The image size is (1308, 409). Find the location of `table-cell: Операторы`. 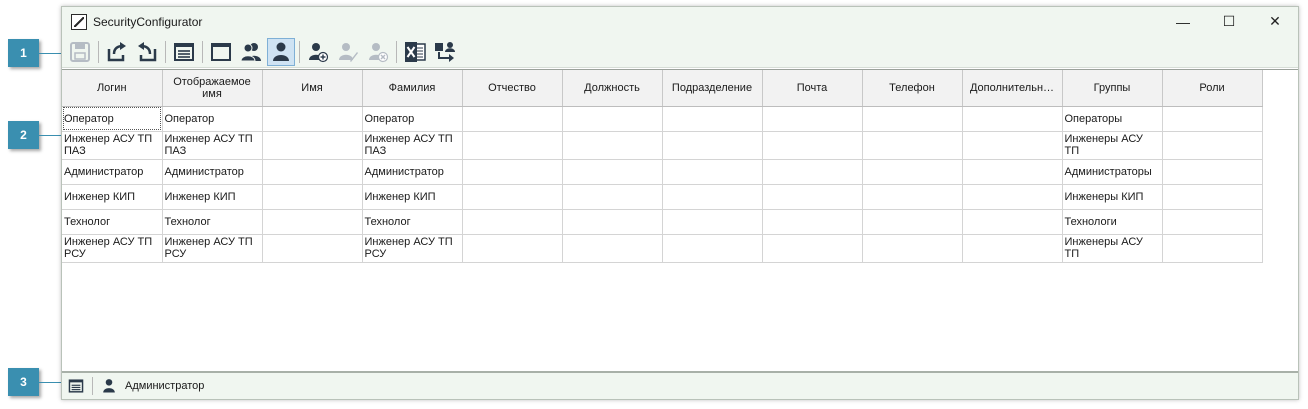

table-cell: Операторы is located at coordinates (1112, 119).